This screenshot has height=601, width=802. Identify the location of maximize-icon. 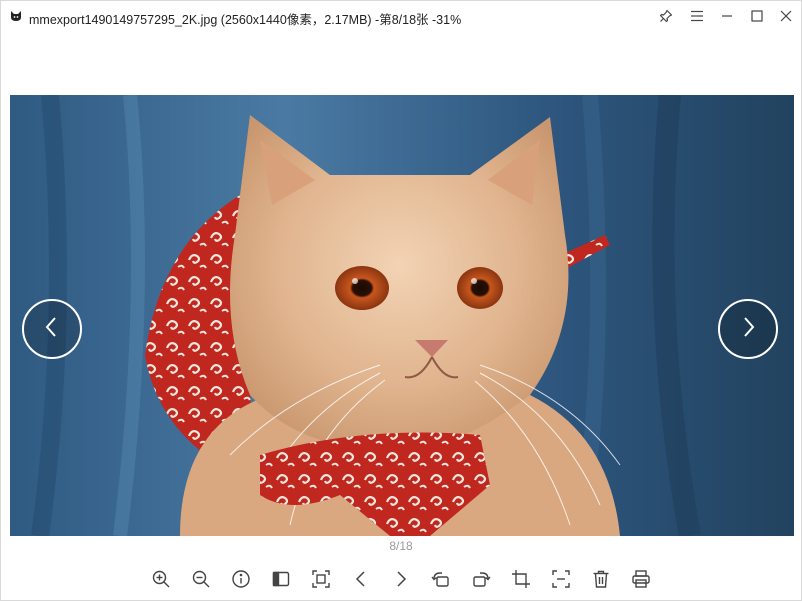
(757, 16).